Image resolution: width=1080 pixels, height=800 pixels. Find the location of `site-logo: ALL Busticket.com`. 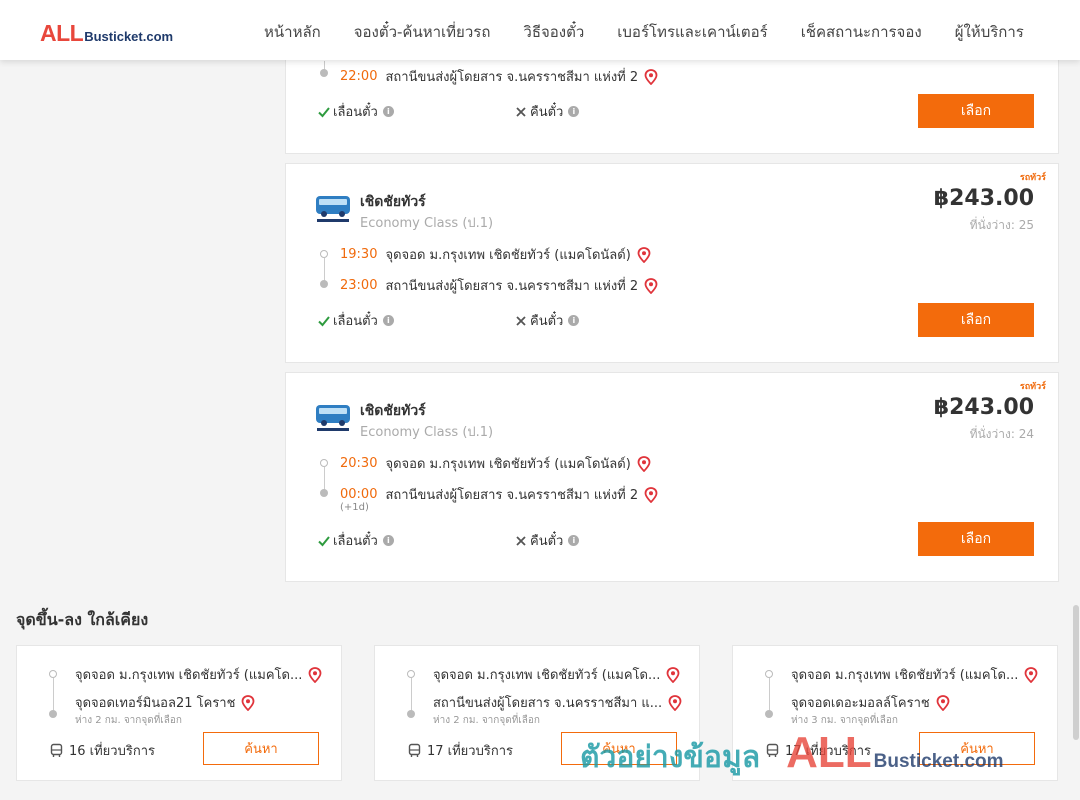

site-logo: ALL Busticket.com is located at coordinates (106, 33).